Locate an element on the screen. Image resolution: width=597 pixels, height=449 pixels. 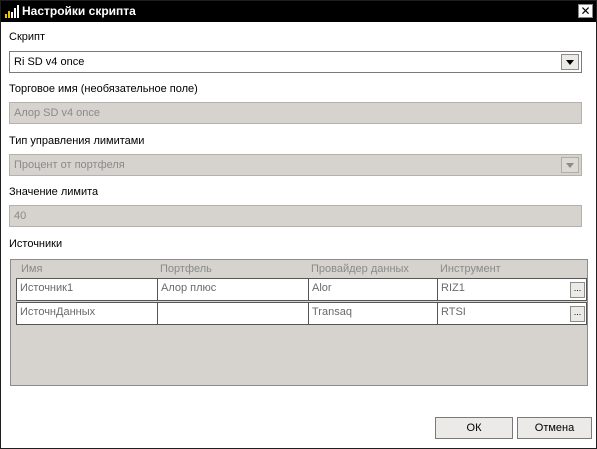
close-button: ✕ is located at coordinates (585, 11).